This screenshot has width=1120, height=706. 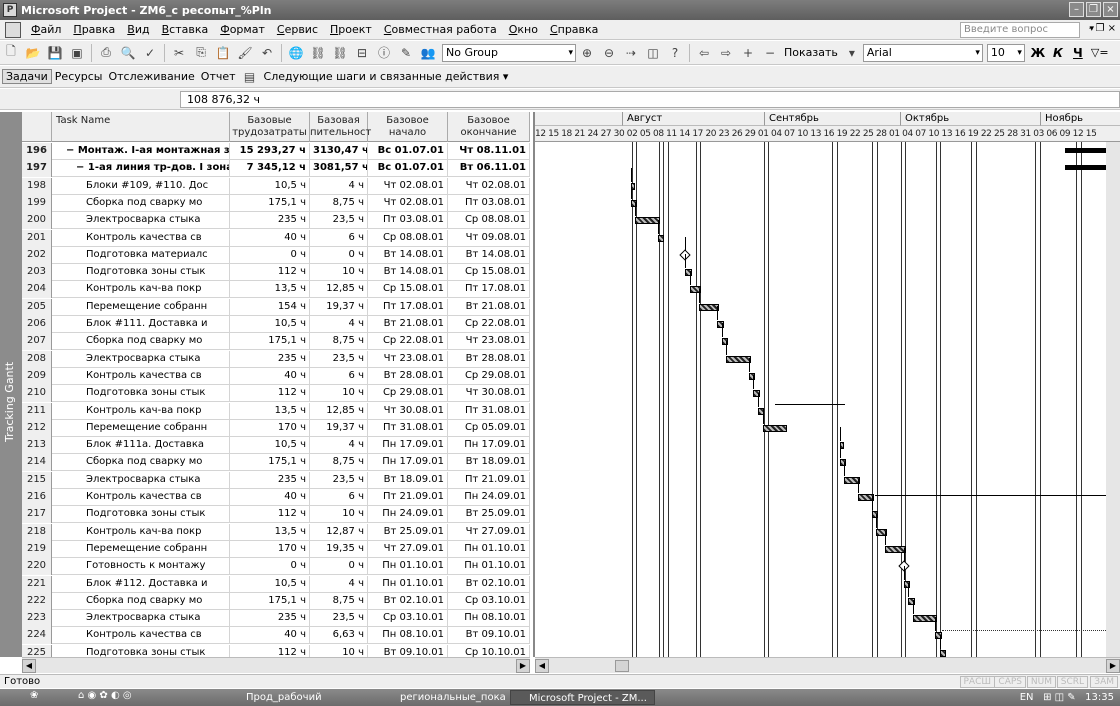 What do you see at coordinates (339, 342) in the screenshot?
I see `baseline-duration-cell: 8,75 ч` at bounding box center [339, 342].